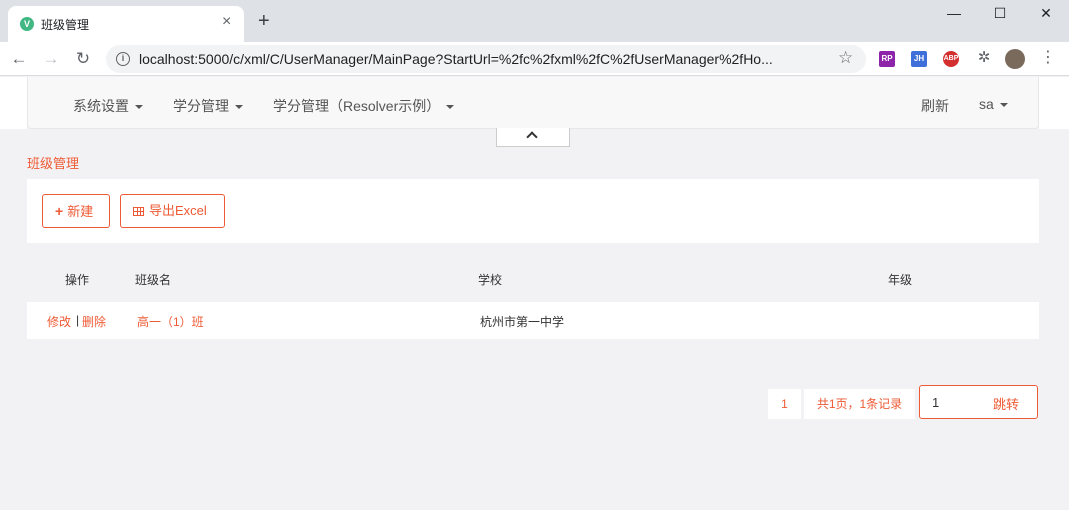  I want to click on pagination-page-1: 1, so click(784, 404).